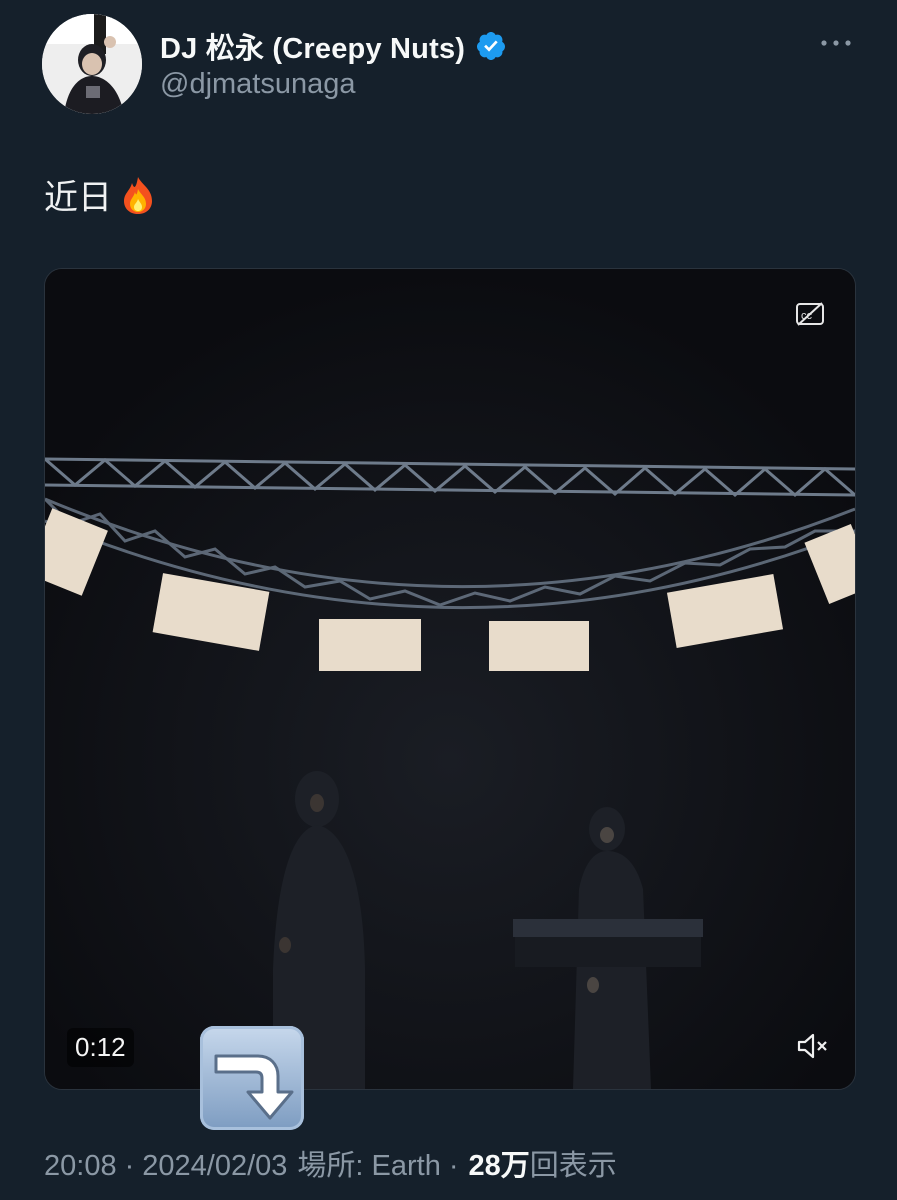 The height and width of the screenshot is (1200, 897). I want to click on tweet-date: 2024/02/03, so click(214, 1166).